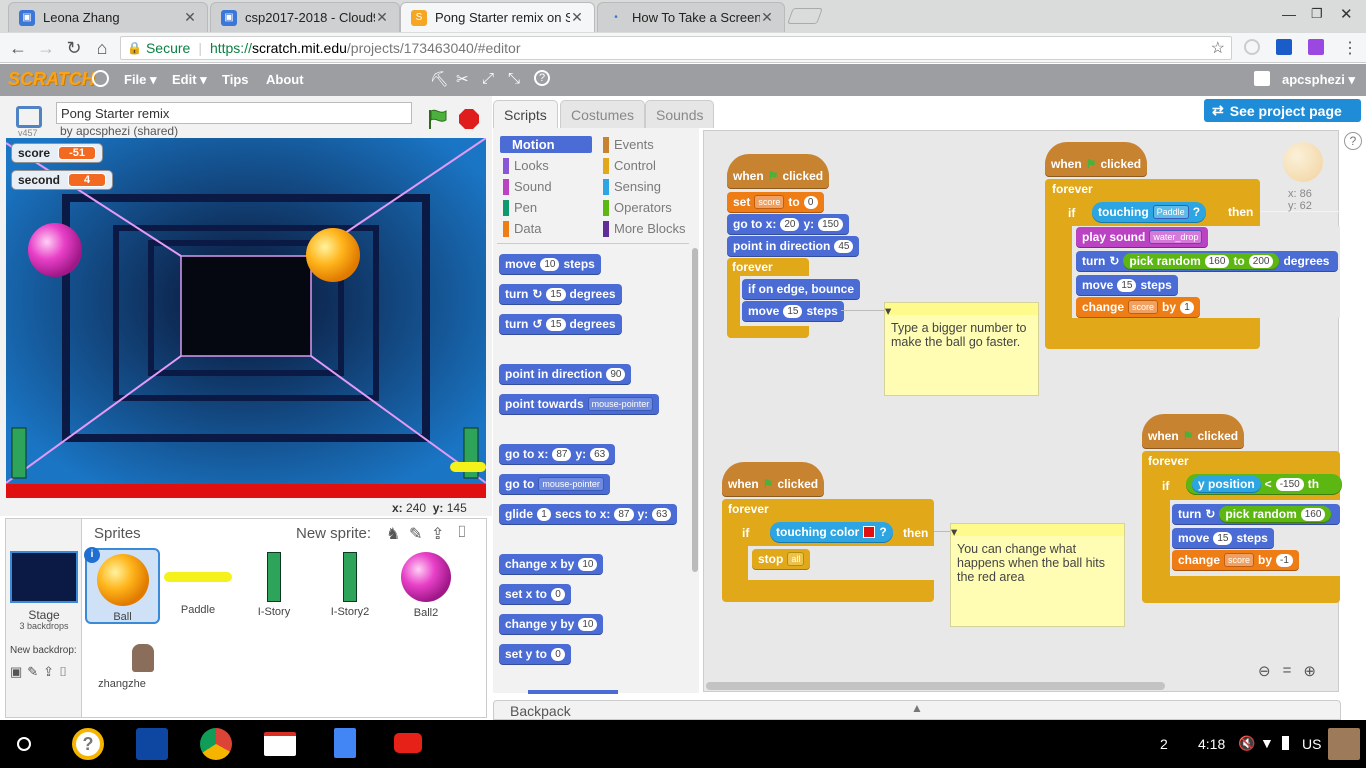 This screenshot has height=768, width=1366. What do you see at coordinates (788, 224) in the screenshot?
I see `goto-xy-block: go to x: 20 y: 150` at bounding box center [788, 224].